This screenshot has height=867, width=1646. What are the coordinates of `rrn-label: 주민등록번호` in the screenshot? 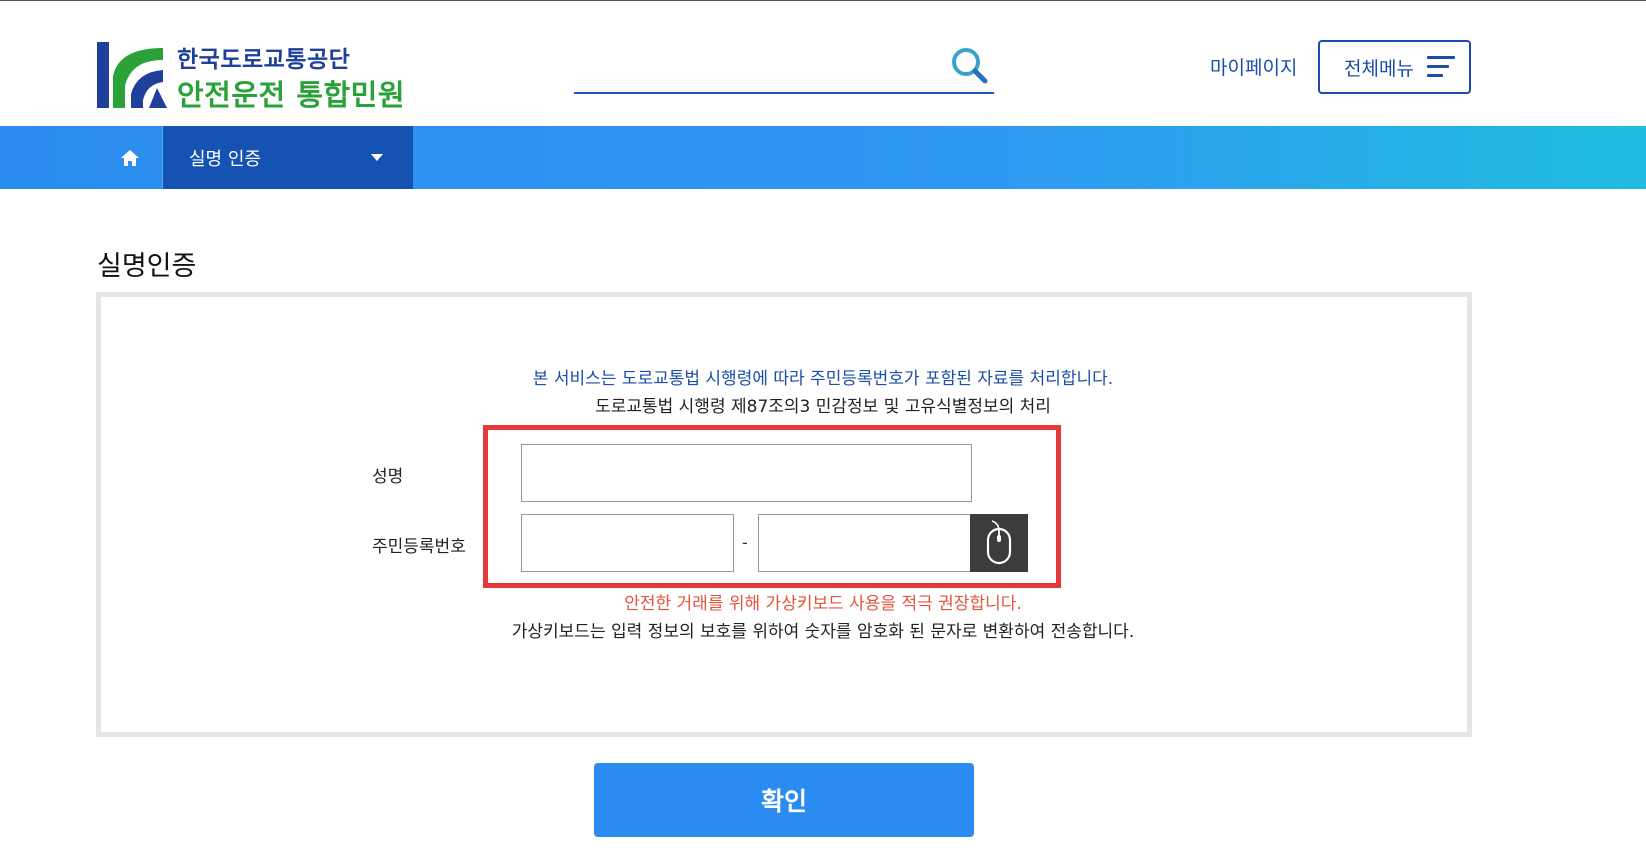 It's located at (419, 547).